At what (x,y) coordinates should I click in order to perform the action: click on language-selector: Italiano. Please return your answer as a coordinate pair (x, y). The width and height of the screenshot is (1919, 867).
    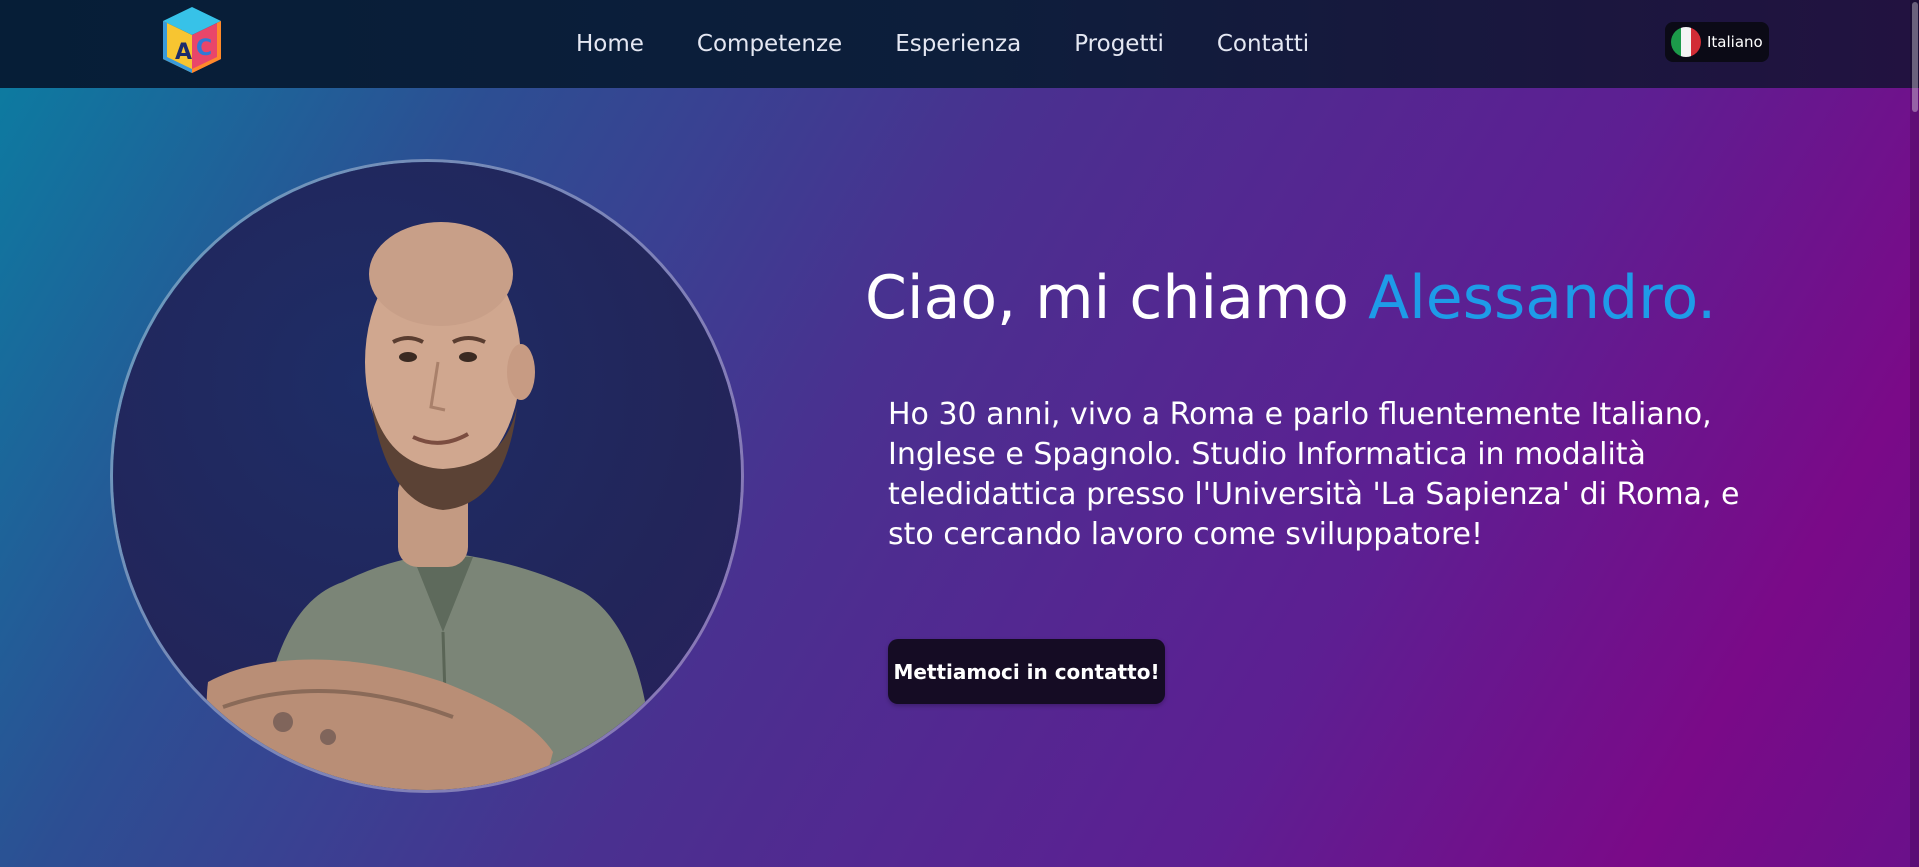
    Looking at the image, I should click on (1717, 42).